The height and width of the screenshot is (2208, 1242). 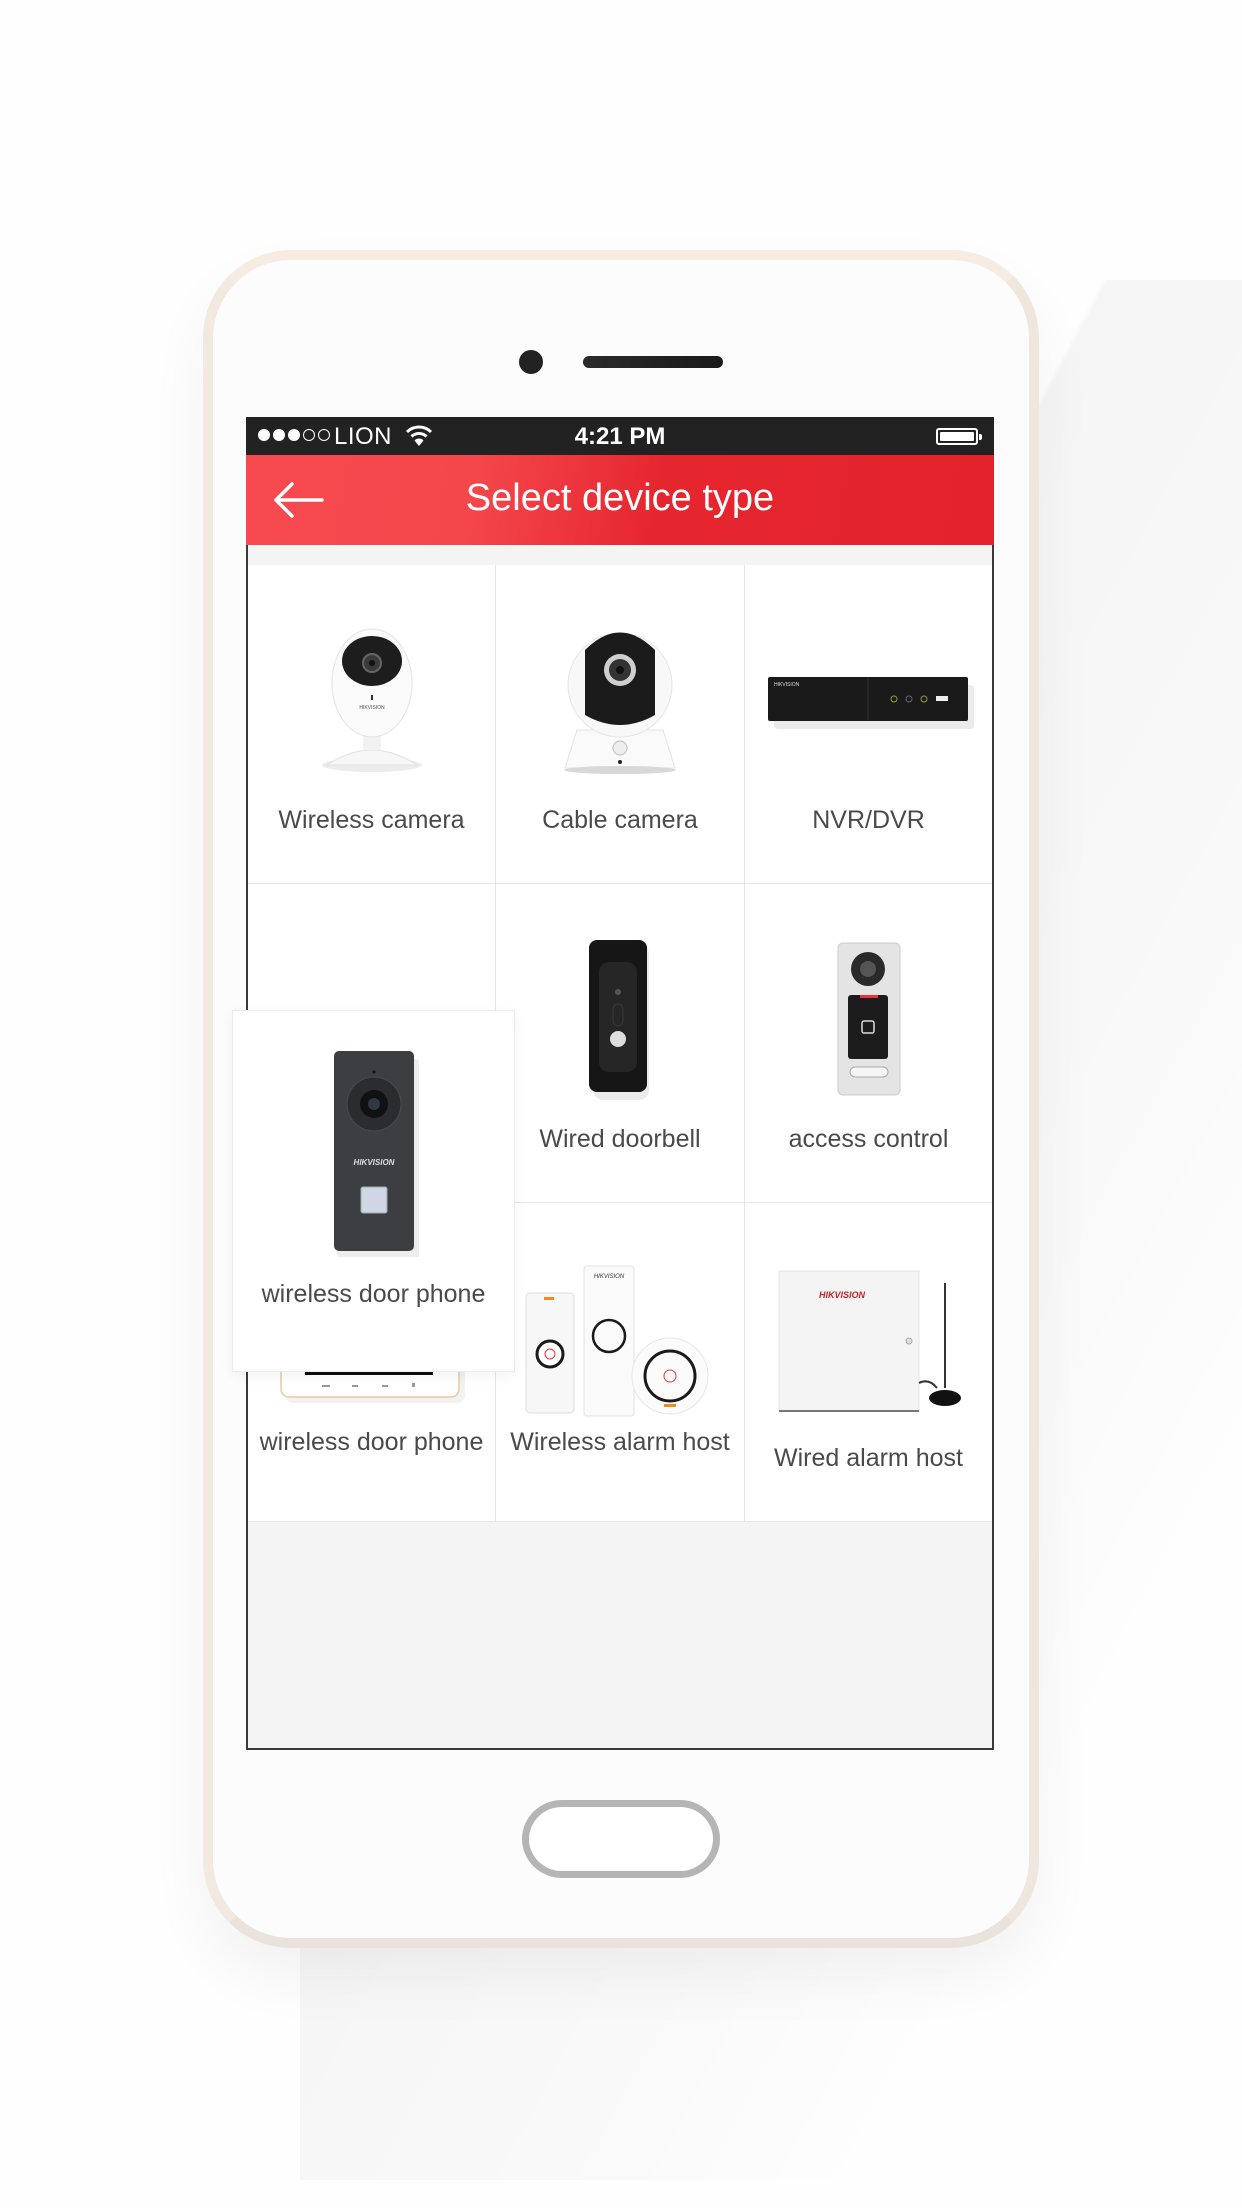 I want to click on wired-doorbell-image, so click(x=619, y=1020).